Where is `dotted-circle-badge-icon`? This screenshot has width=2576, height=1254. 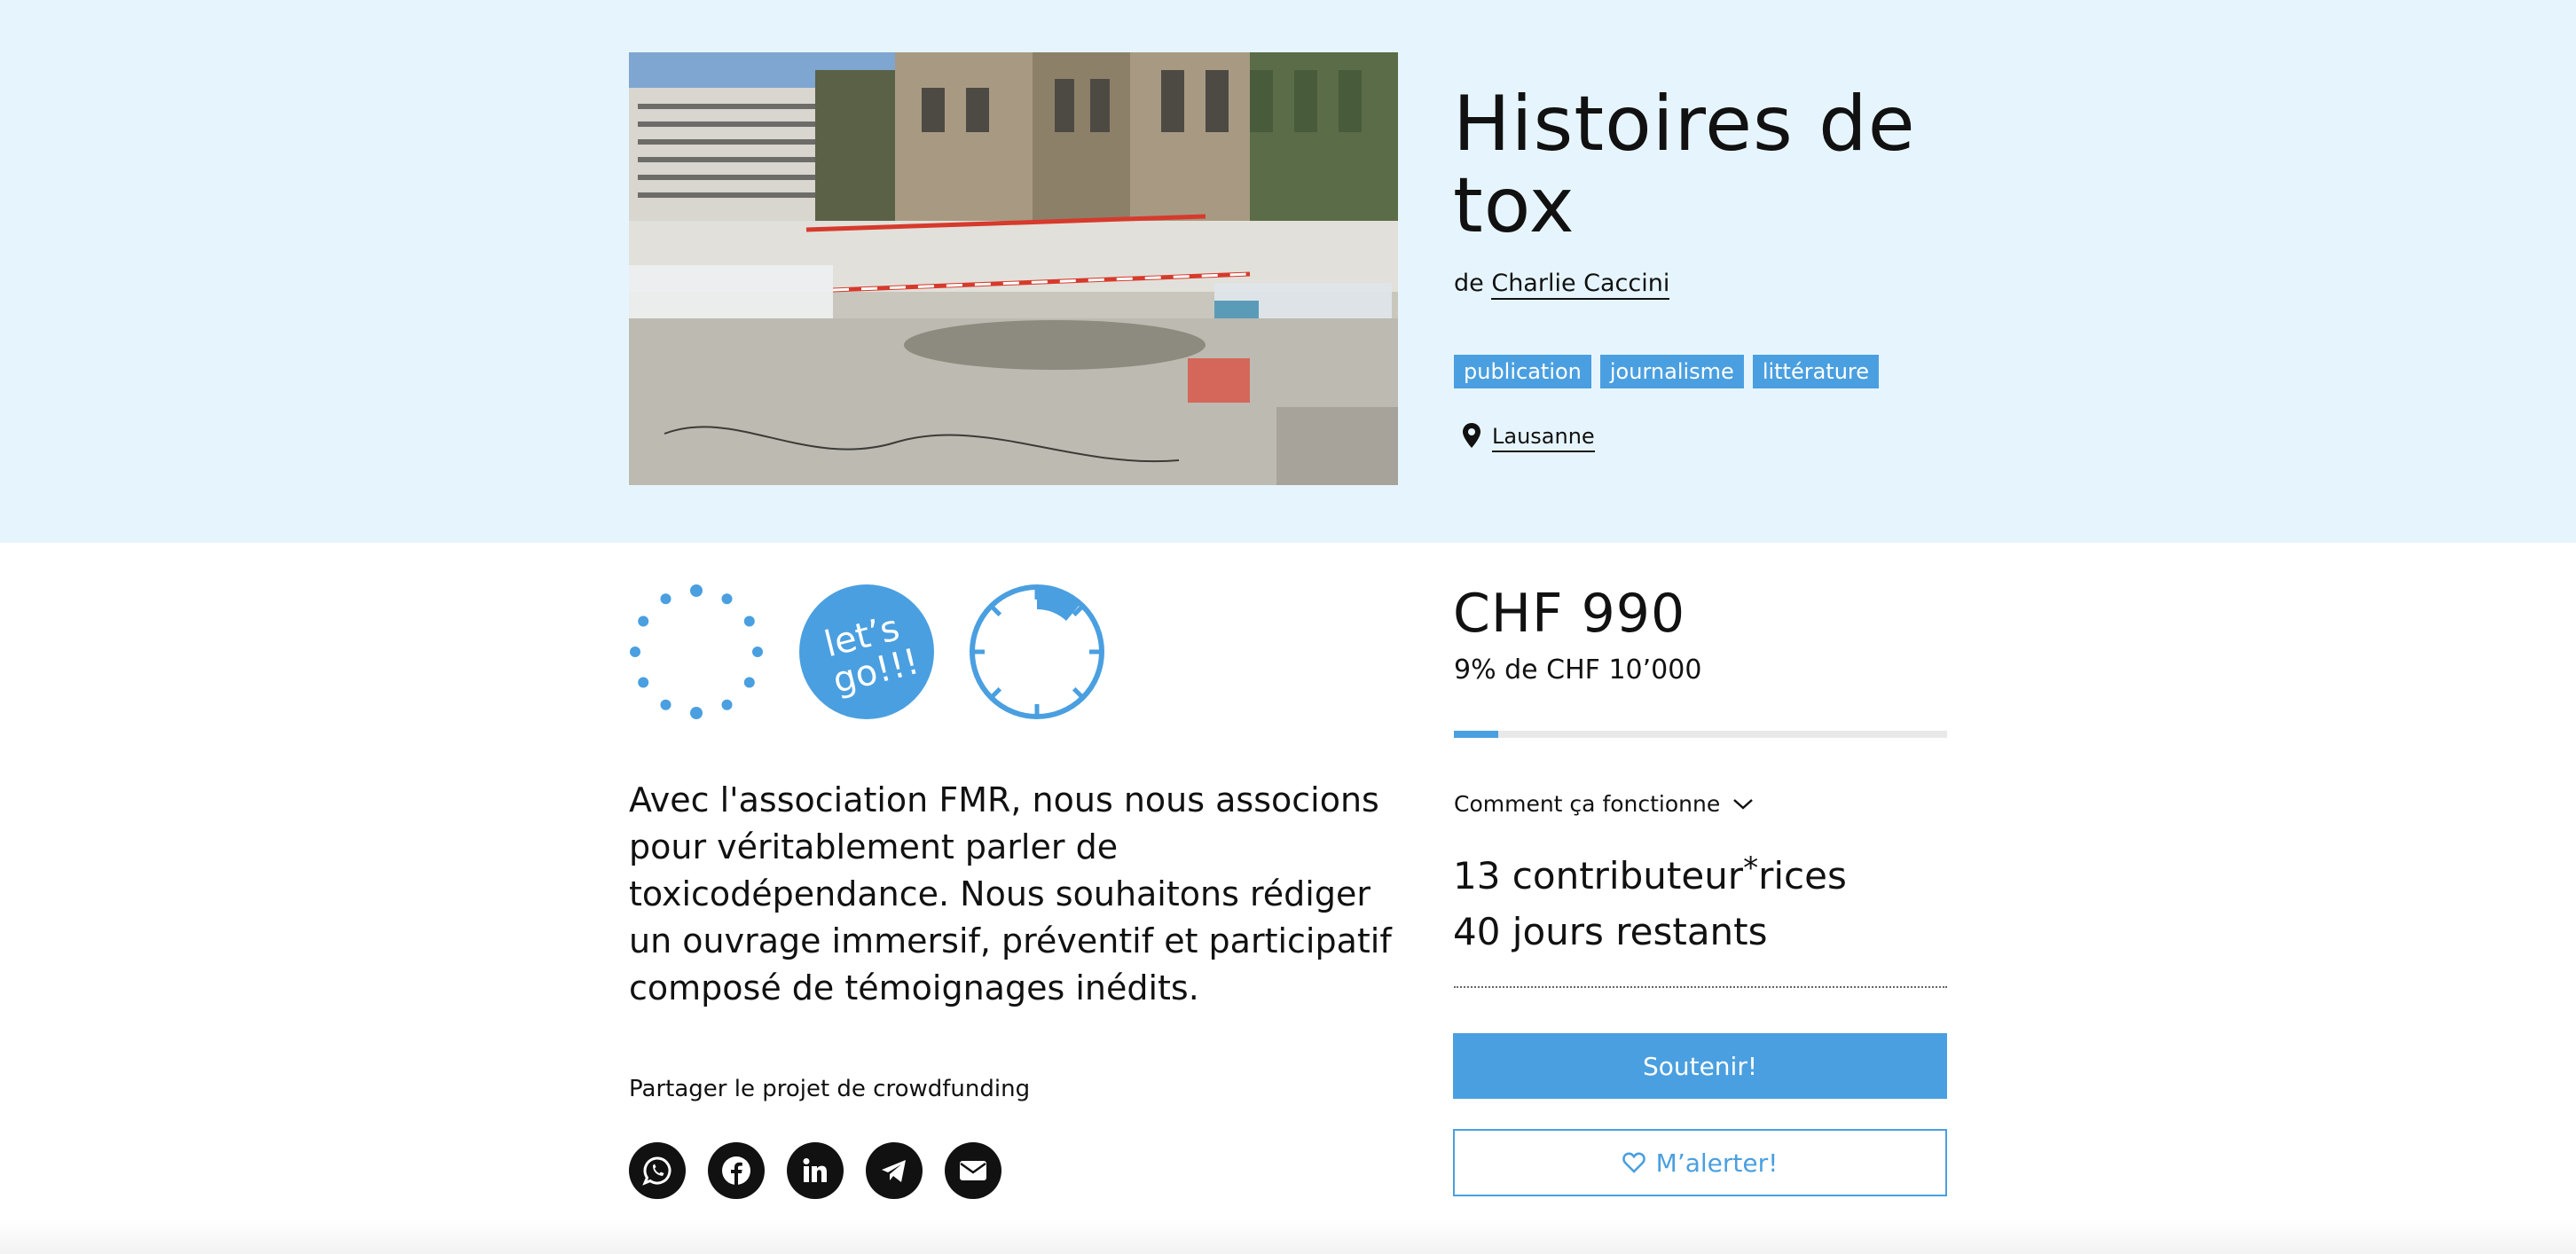
dotted-circle-badge-icon is located at coordinates (696, 652).